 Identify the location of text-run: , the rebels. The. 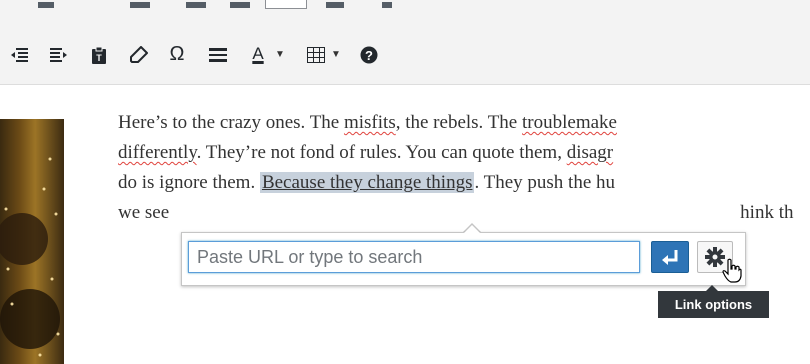
(458, 122).